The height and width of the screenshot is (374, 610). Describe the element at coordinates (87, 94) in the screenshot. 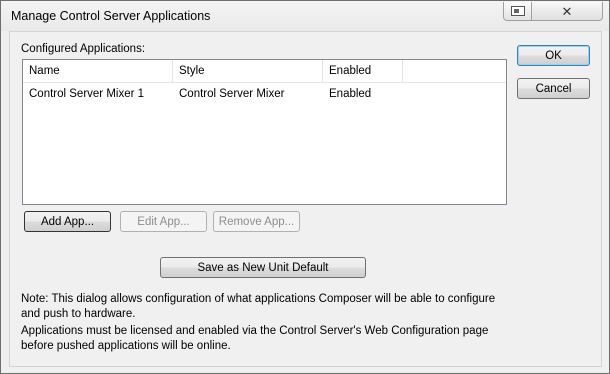

I see `list-item-name: Control Server Mixer 1` at that location.